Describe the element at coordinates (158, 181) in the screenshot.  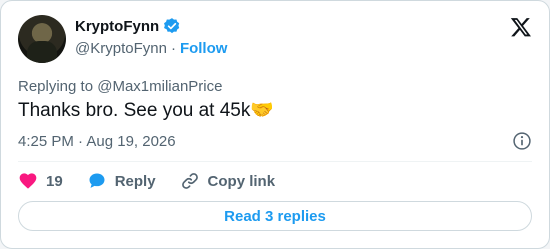
I see `action-bar: 19 Reply Copy link` at that location.